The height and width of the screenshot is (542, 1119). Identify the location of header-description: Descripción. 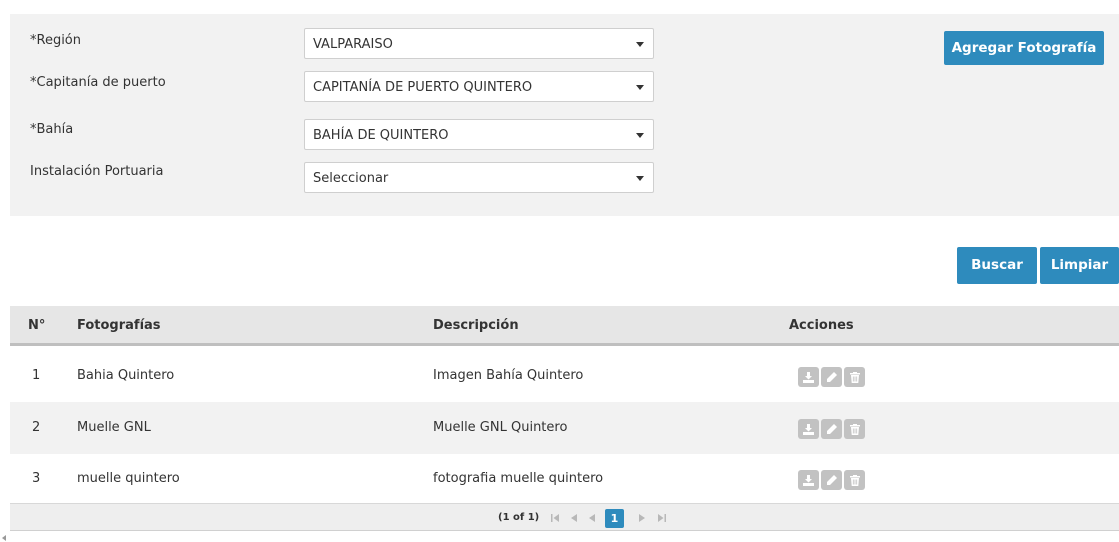
(476, 325).